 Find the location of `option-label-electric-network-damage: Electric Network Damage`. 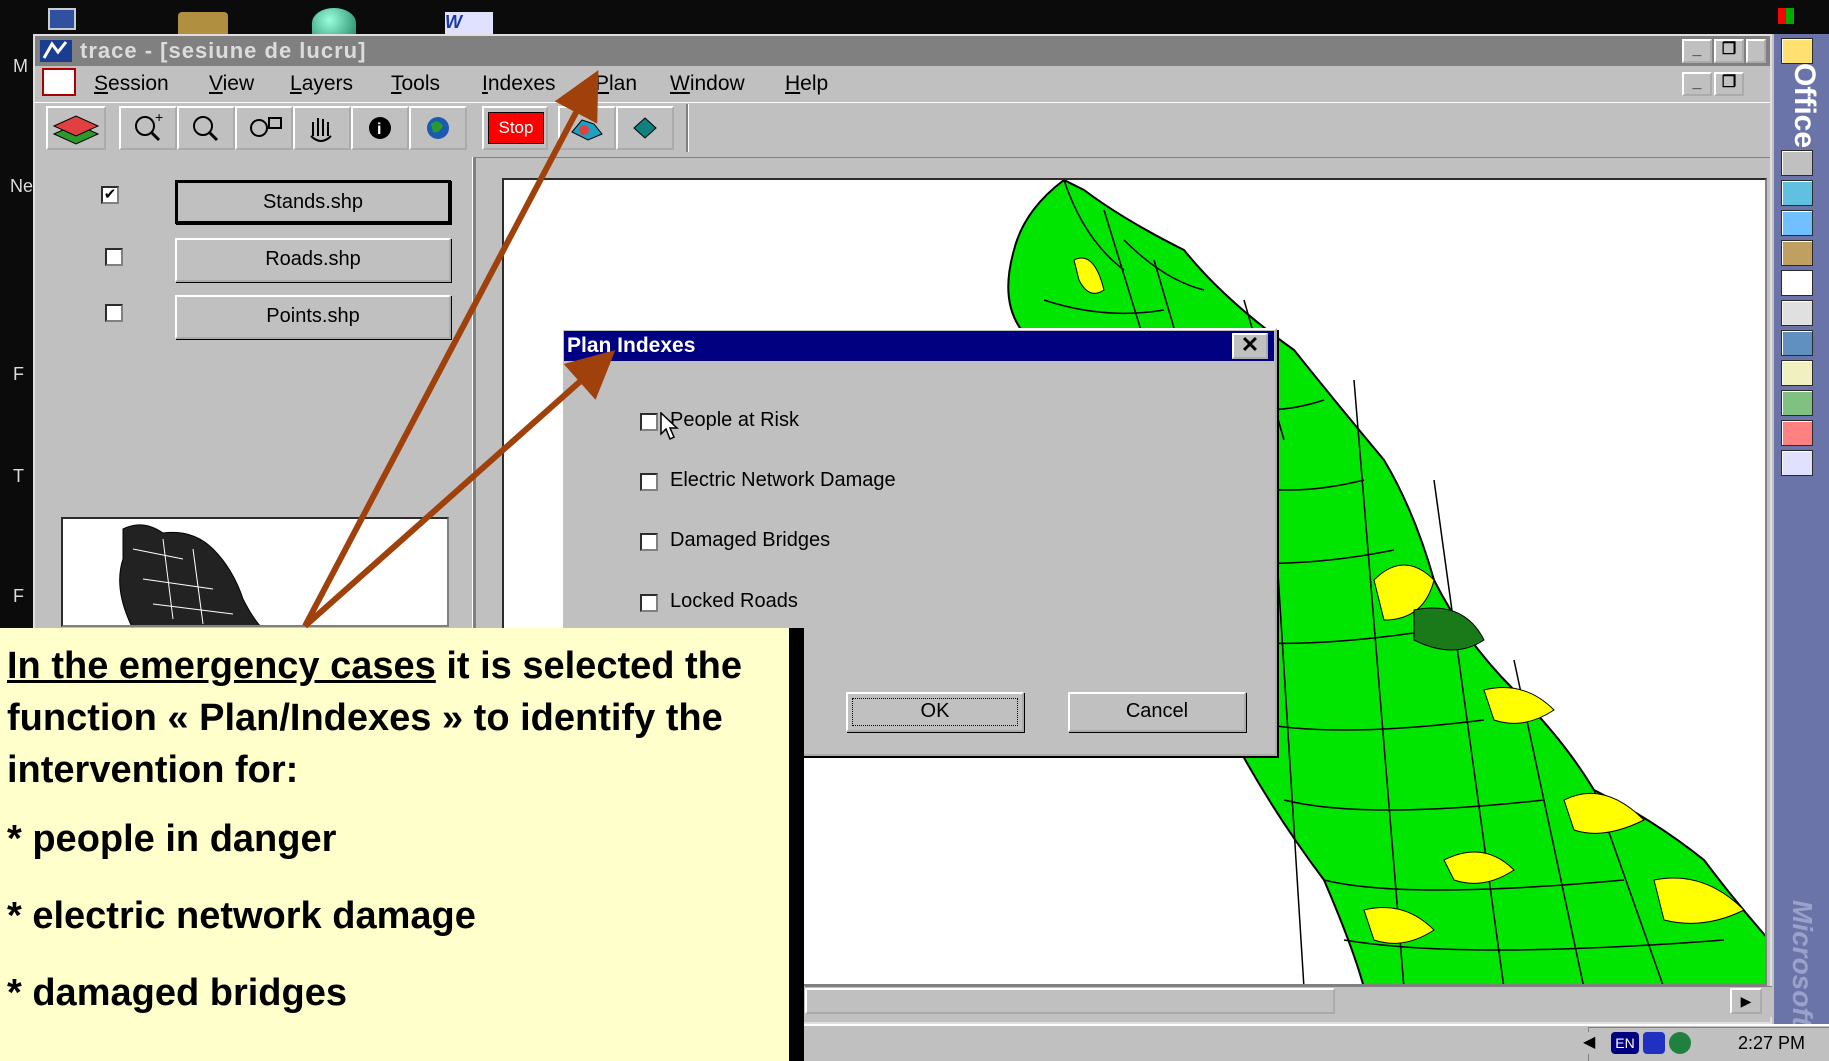

option-label-electric-network-damage: Electric Network Damage is located at coordinates (783, 480).